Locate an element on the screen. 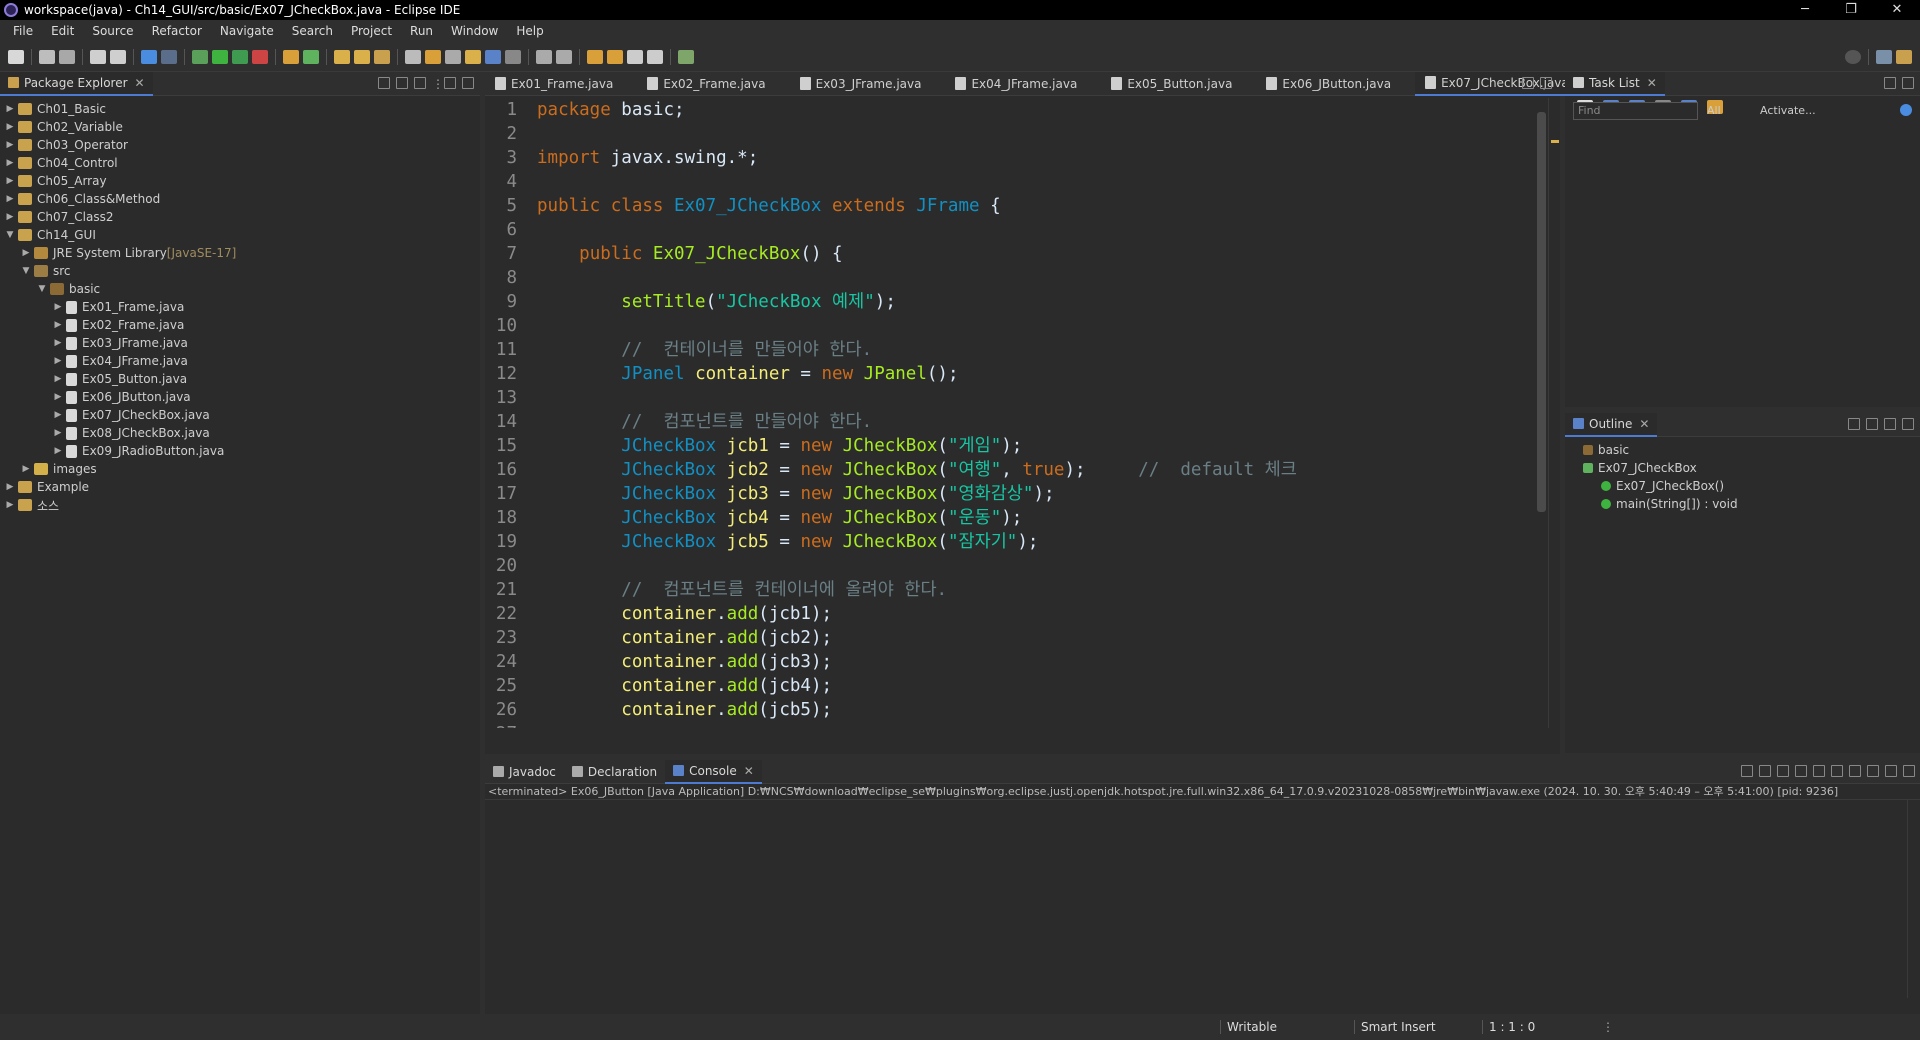 The height and width of the screenshot is (1040, 1920). help-icon is located at coordinates (1906, 110).